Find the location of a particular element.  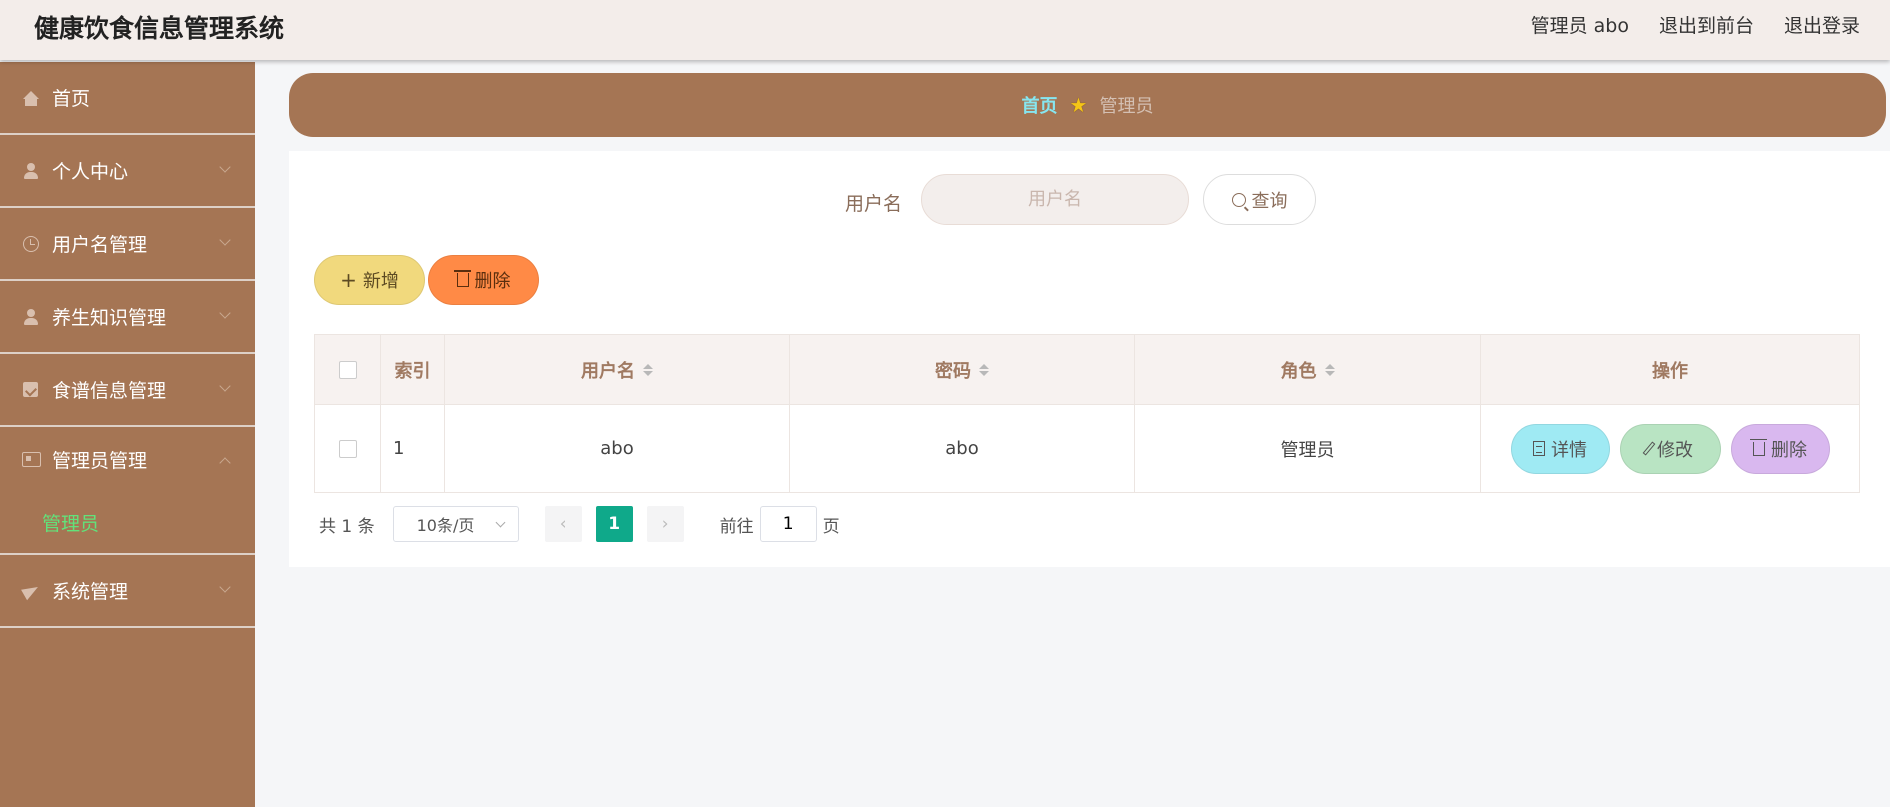

sidebar-item-recipe-management: 食谱信息管理 is located at coordinates (127, 390).